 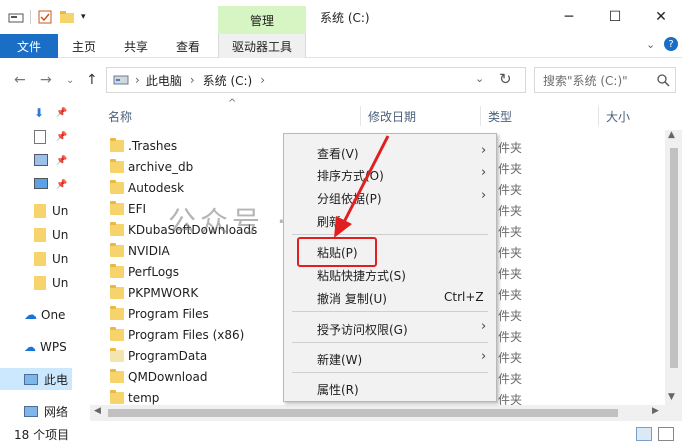 What do you see at coordinates (121, 80) in the screenshot?
I see `drive-icon` at bounding box center [121, 80].